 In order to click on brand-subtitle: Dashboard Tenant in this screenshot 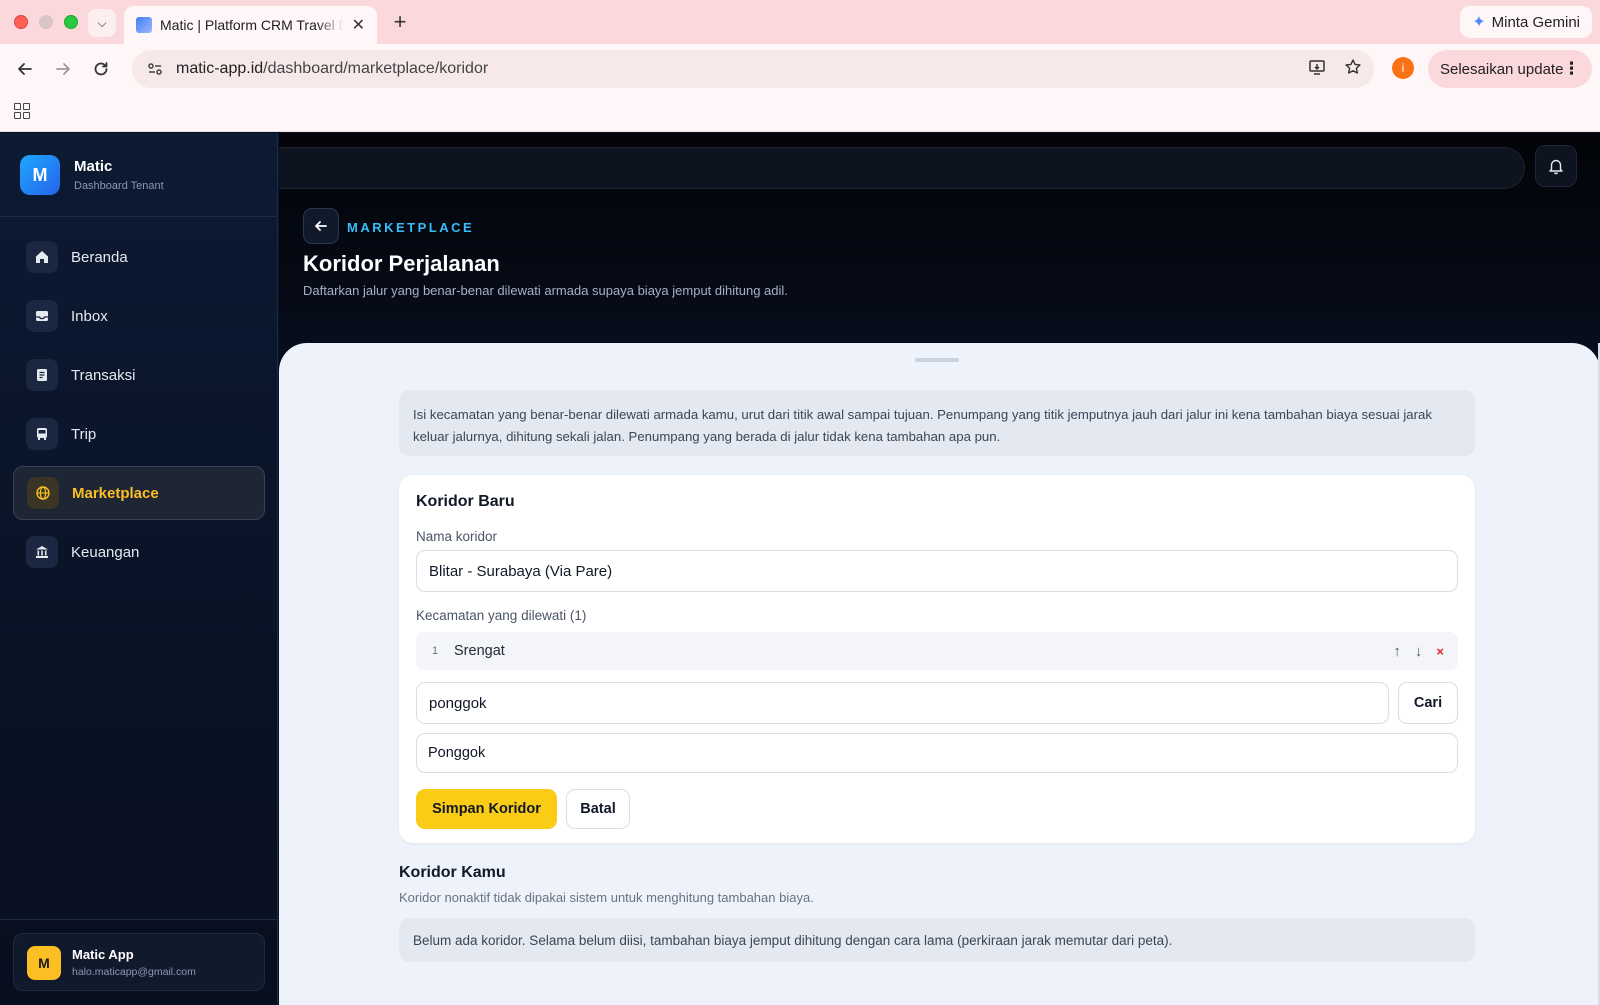, I will do `click(119, 186)`.